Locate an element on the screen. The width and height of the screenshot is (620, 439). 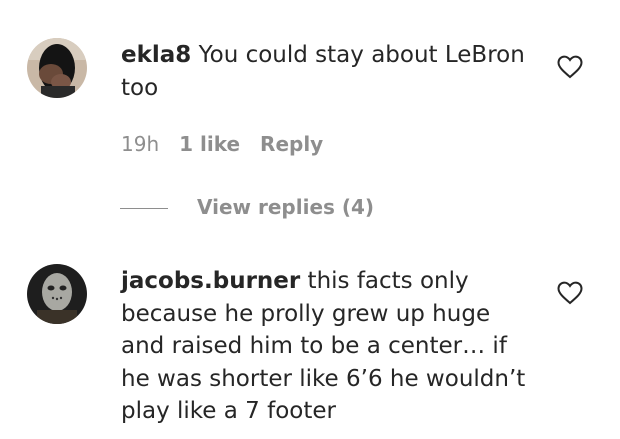
replies-divider is located at coordinates (144, 208).